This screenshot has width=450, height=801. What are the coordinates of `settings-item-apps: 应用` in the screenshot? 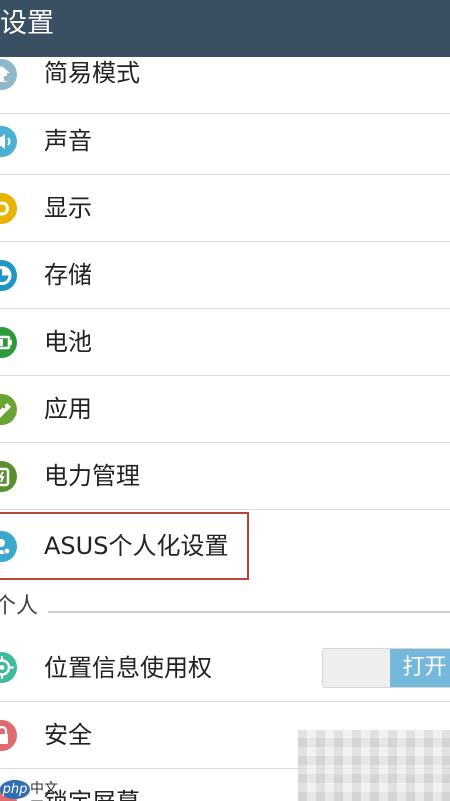 It's located at (225, 409).